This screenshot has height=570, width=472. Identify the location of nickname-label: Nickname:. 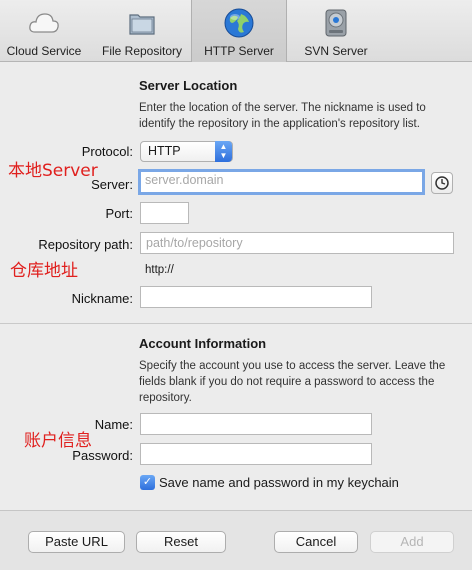
(102, 298).